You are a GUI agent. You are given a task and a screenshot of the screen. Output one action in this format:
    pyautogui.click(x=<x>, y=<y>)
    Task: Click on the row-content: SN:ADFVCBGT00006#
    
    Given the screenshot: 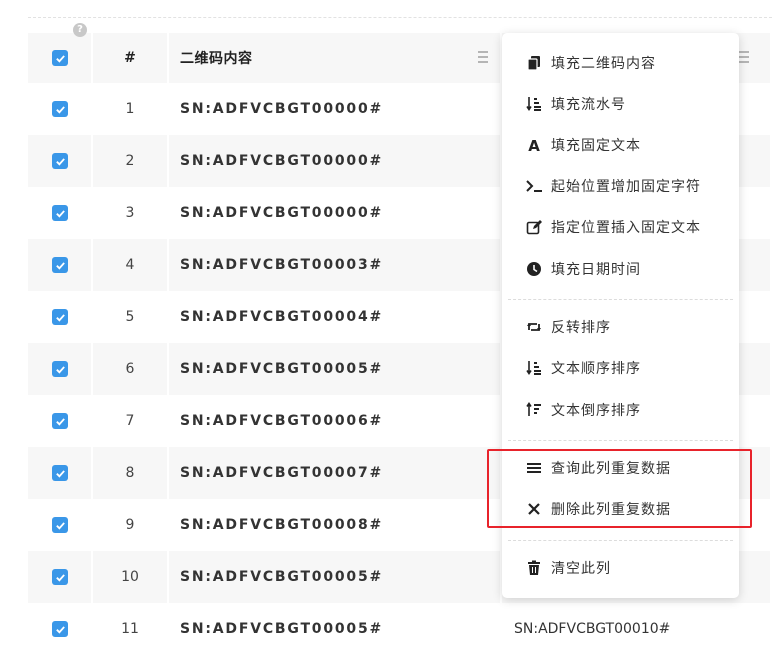 What is the action you would take?
    pyautogui.click(x=281, y=421)
    